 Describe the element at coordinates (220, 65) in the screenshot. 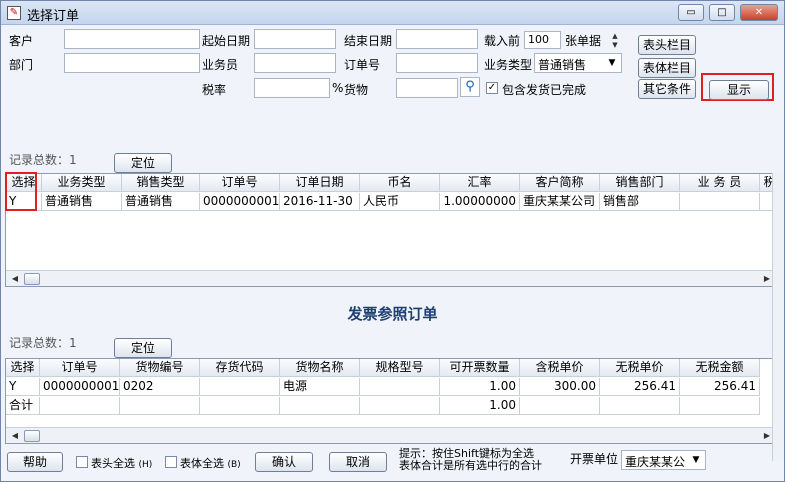

I see `clerk-label: 业务员` at that location.